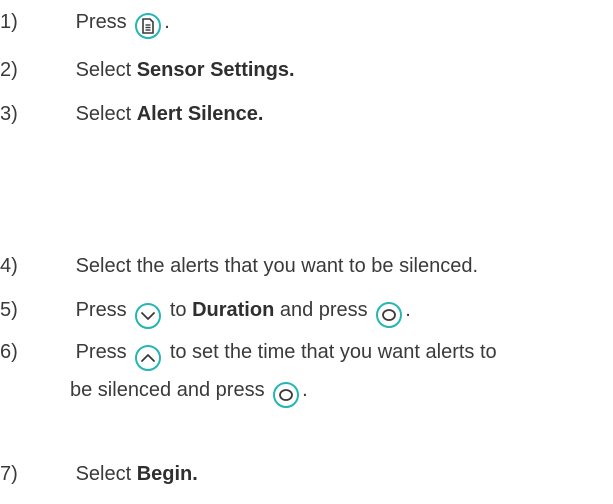  What do you see at coordinates (9, 266) in the screenshot?
I see `step-number: 4)` at bounding box center [9, 266].